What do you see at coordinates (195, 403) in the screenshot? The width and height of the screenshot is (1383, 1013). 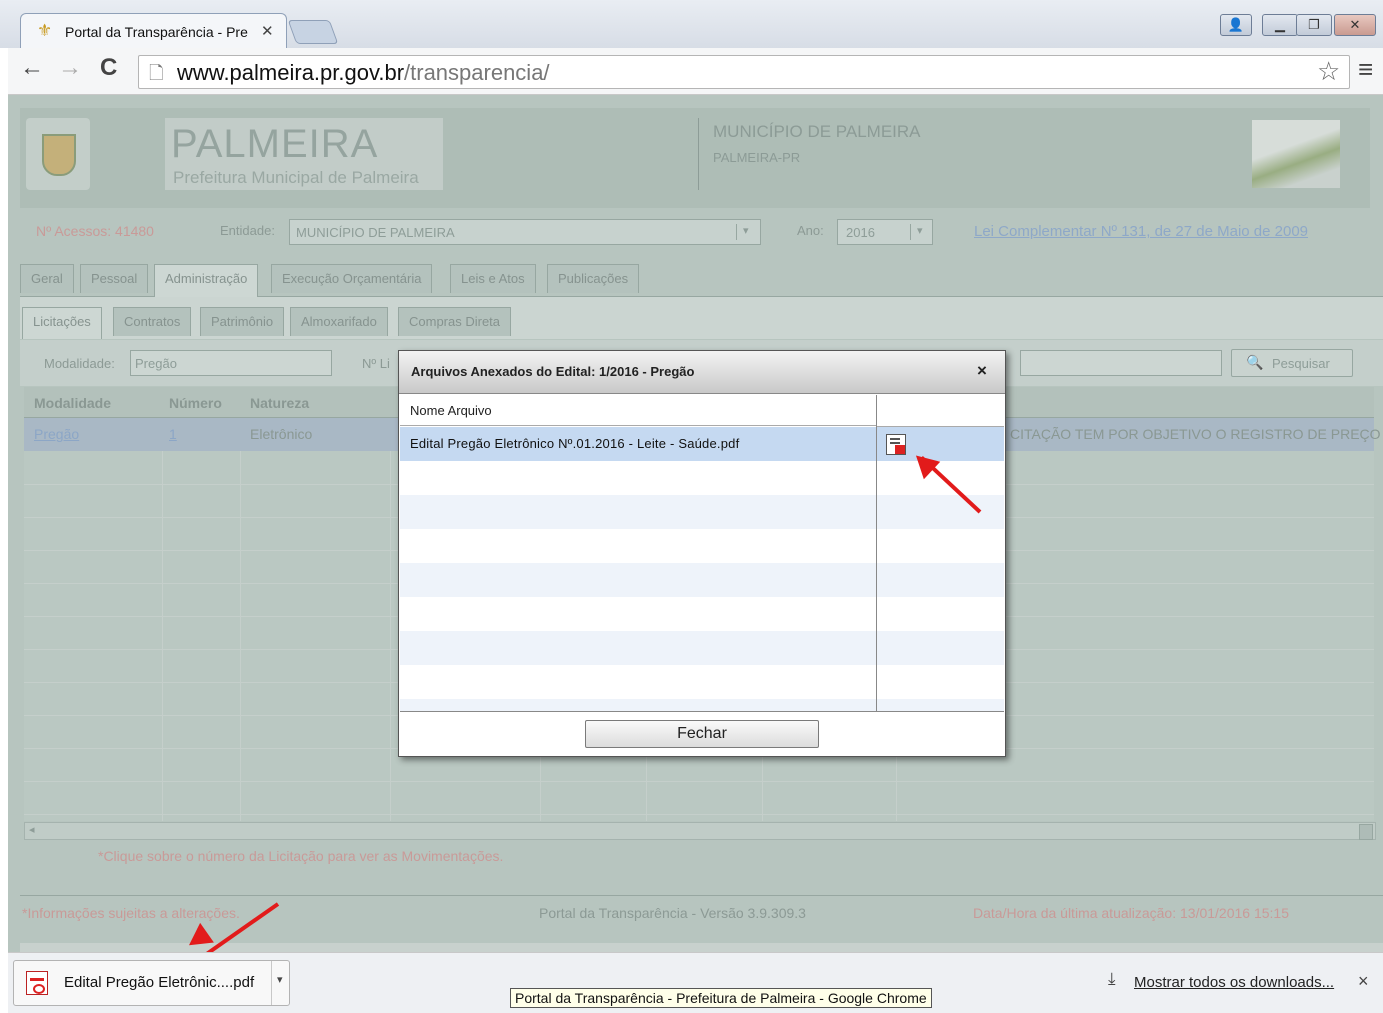 I see `col-numero: Número` at bounding box center [195, 403].